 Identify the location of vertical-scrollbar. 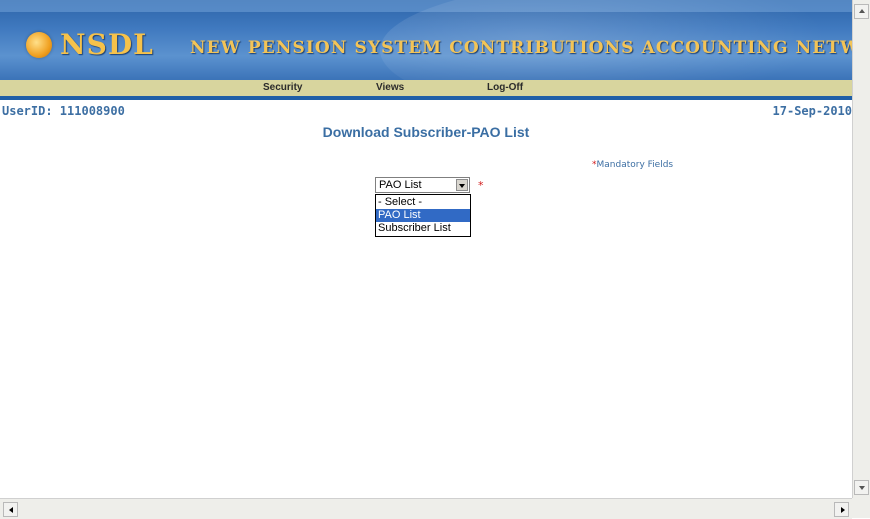
(861, 249).